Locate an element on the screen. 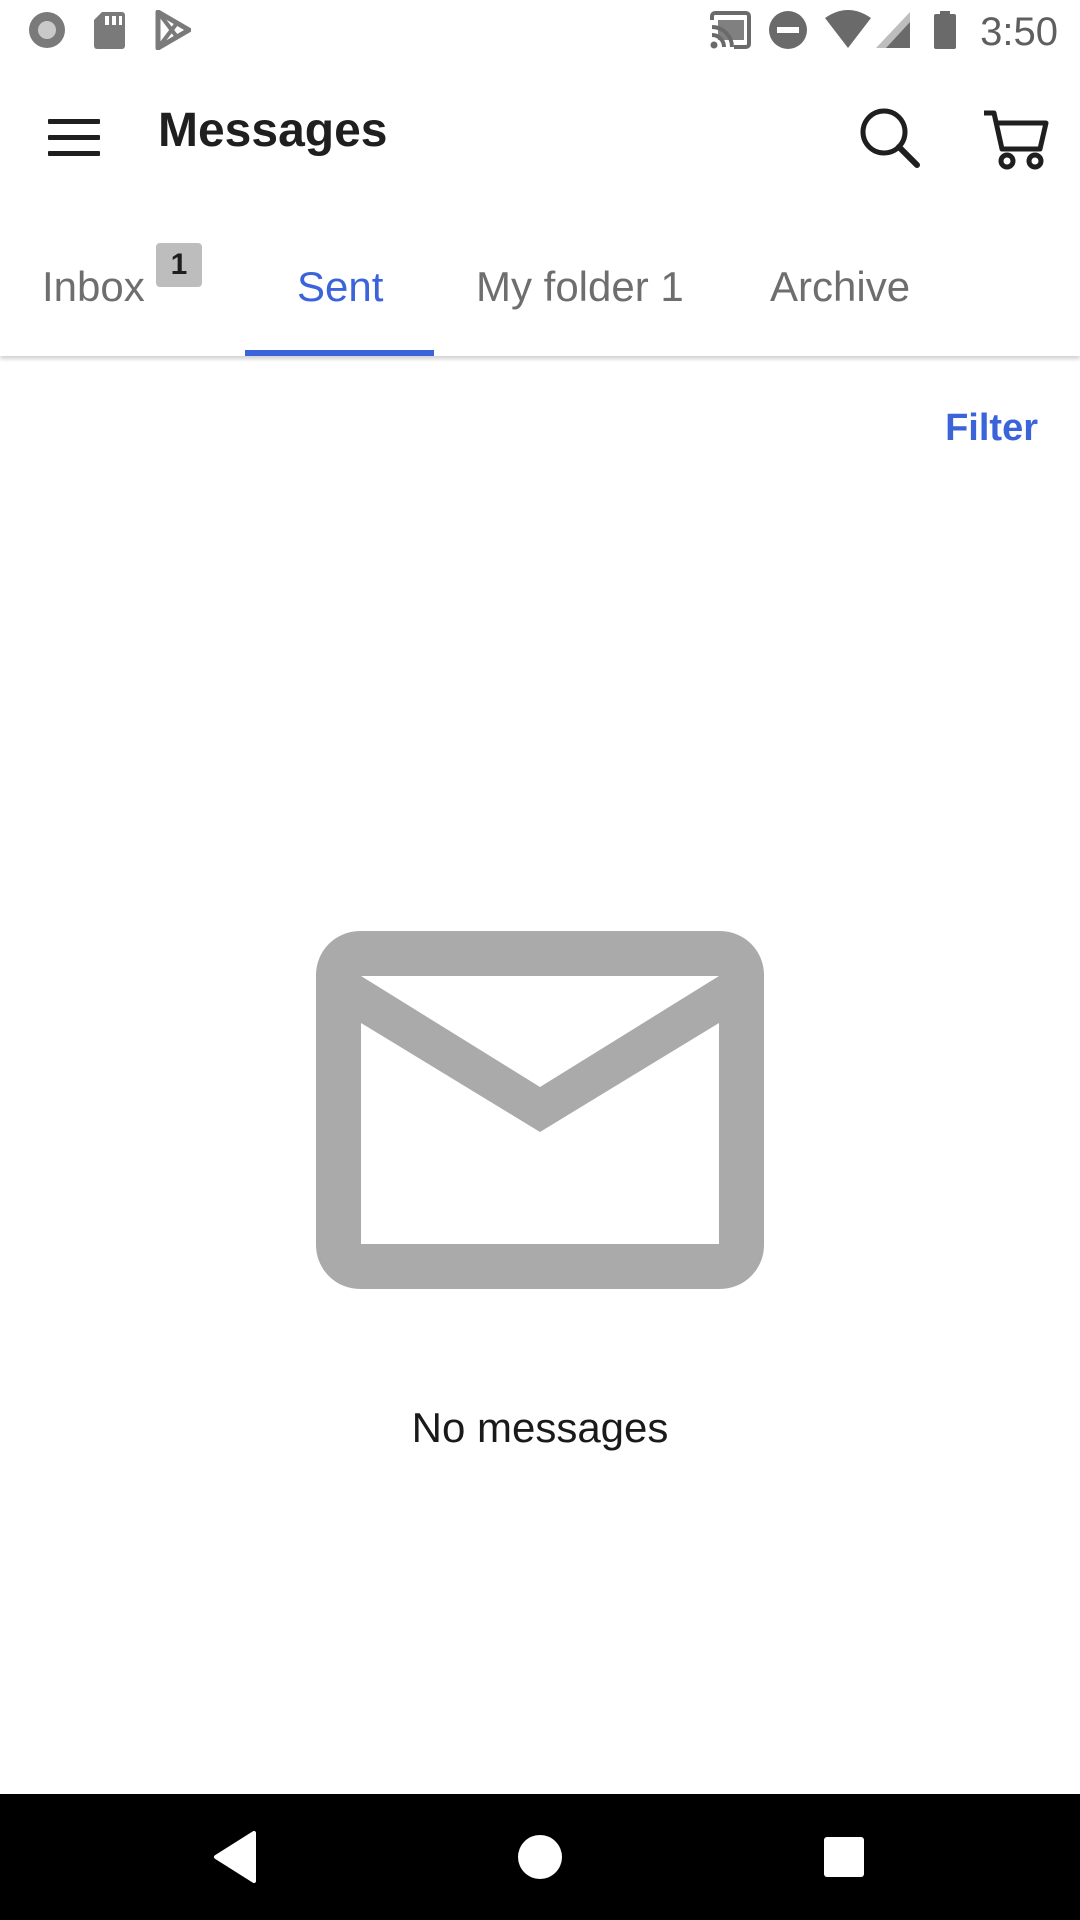 This screenshot has width=1080, height=1920. home-icon is located at coordinates (540, 1857).